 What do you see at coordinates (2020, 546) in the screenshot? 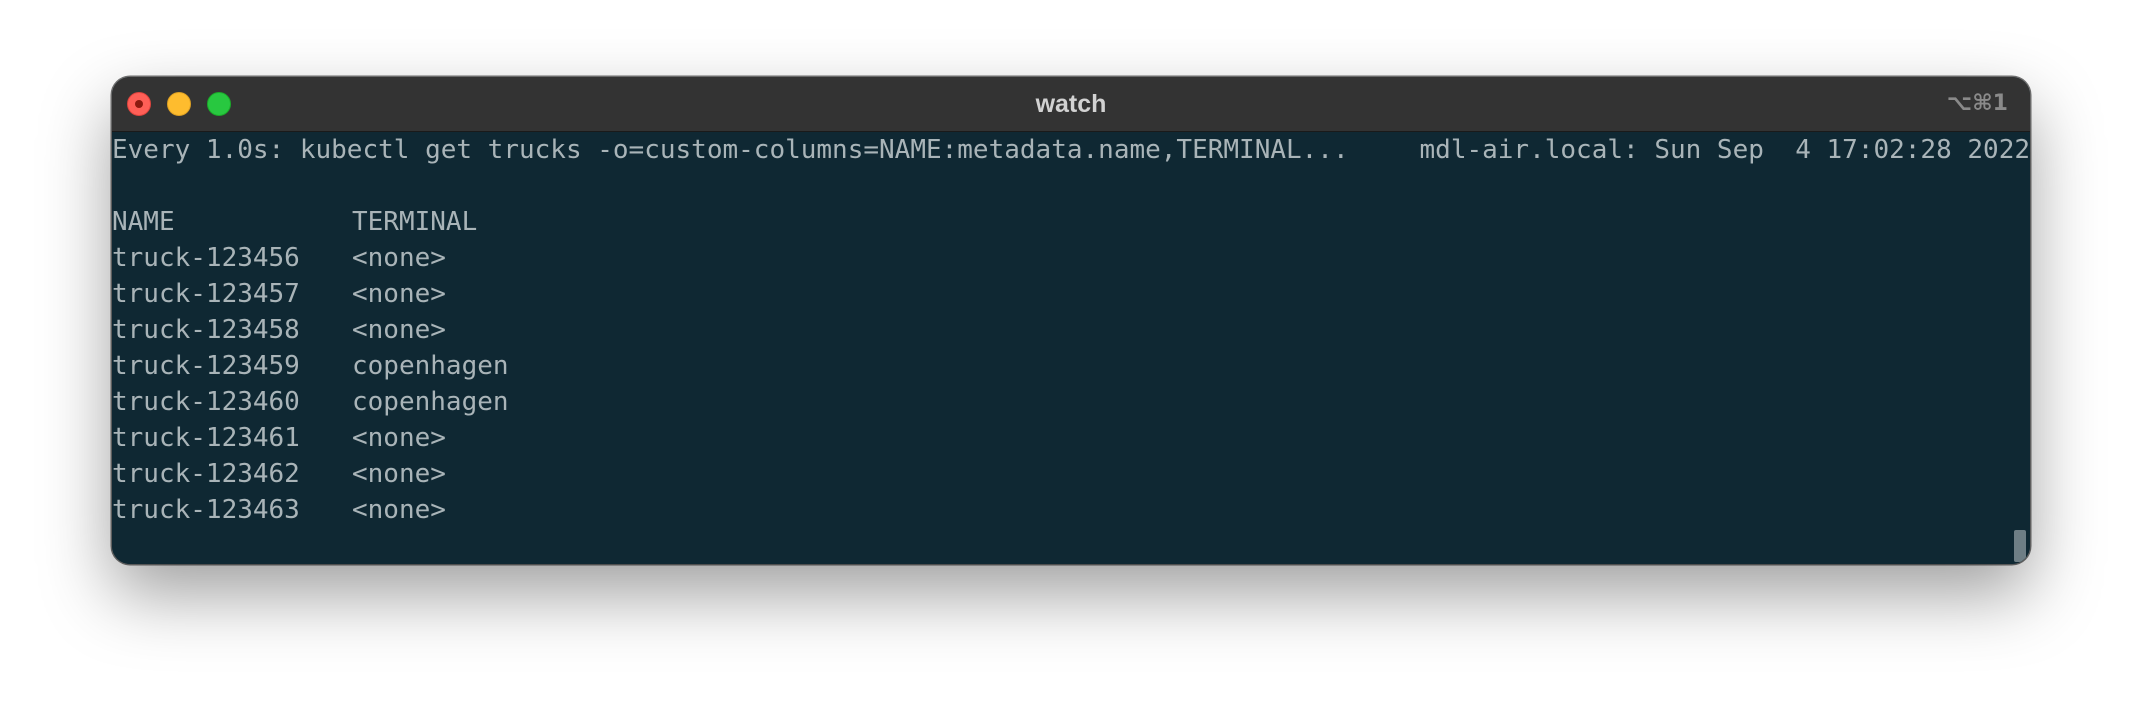
I see `scrollbar-thumb` at bounding box center [2020, 546].